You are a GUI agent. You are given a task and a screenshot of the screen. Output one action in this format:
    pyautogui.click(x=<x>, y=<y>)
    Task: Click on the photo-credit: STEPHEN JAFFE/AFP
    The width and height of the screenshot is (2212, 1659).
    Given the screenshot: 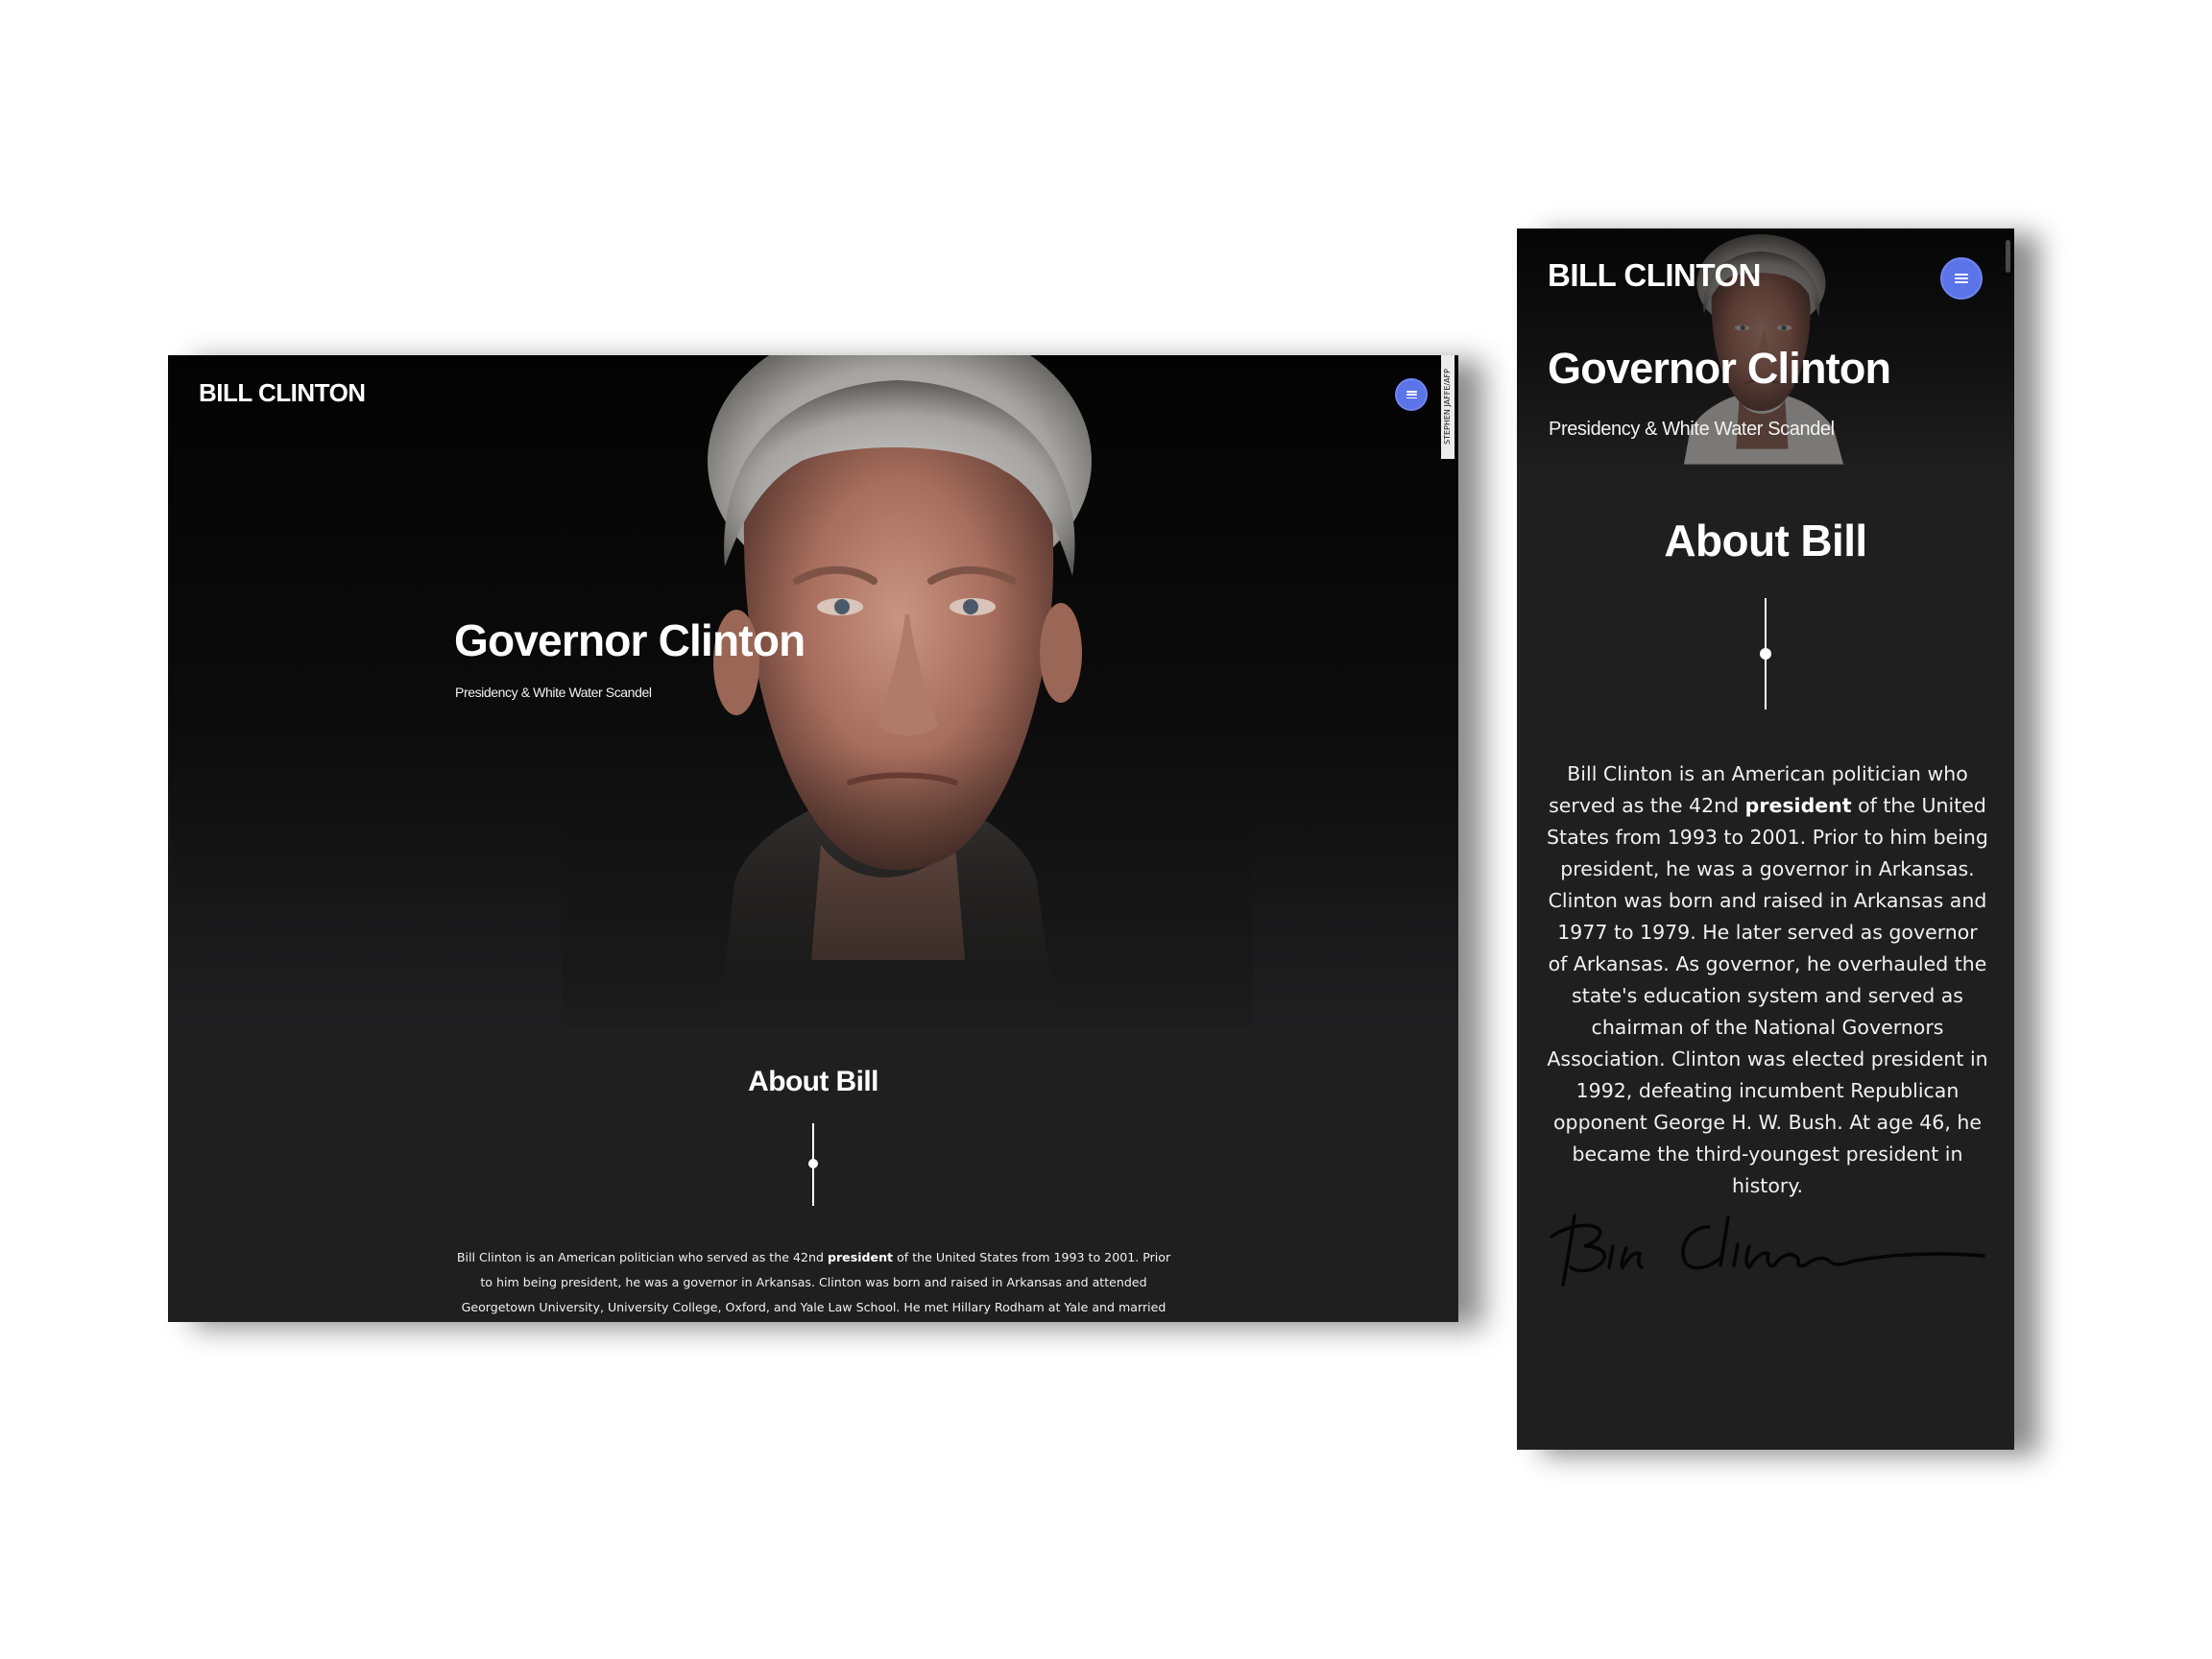 What is the action you would take?
    pyautogui.click(x=1448, y=407)
    